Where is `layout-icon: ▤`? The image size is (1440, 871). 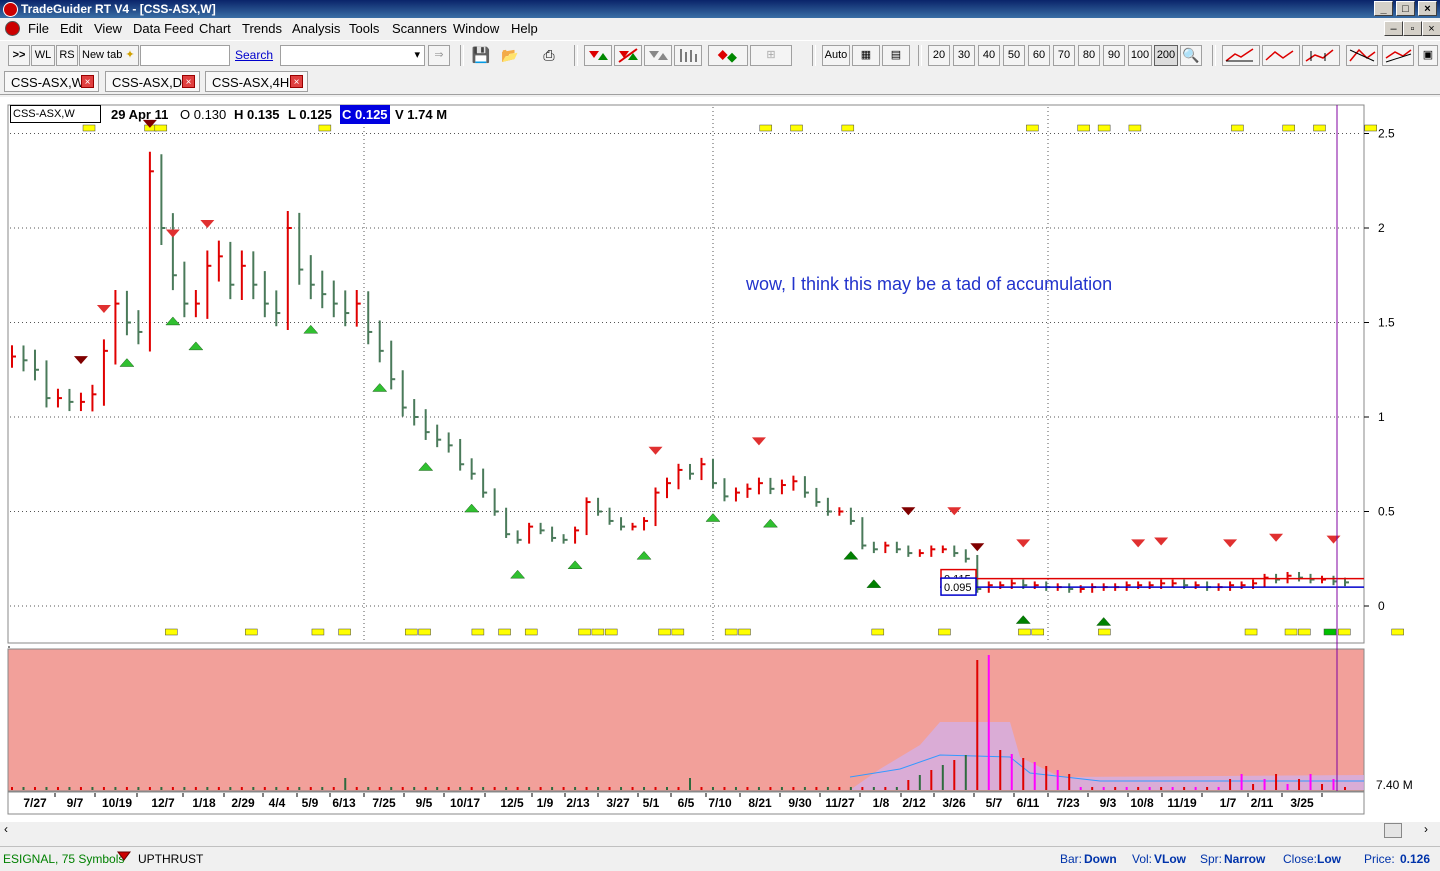
layout-icon: ▤ is located at coordinates (896, 55).